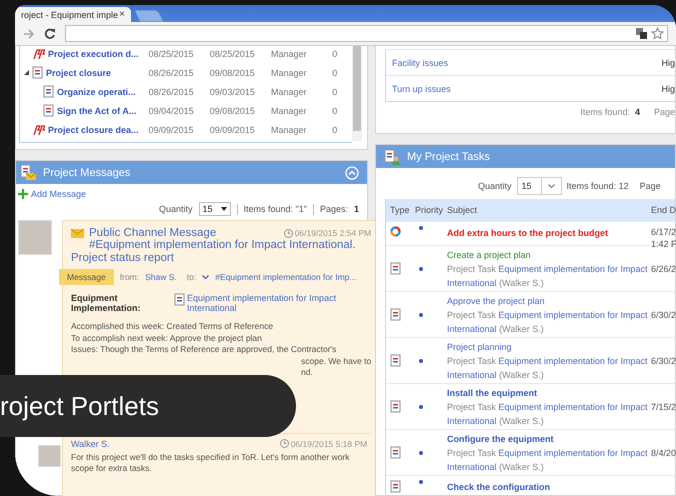 This screenshot has height=496, width=676. Describe the element at coordinates (161, 277) in the screenshot. I see `sender-link: Shaw S.` at that location.